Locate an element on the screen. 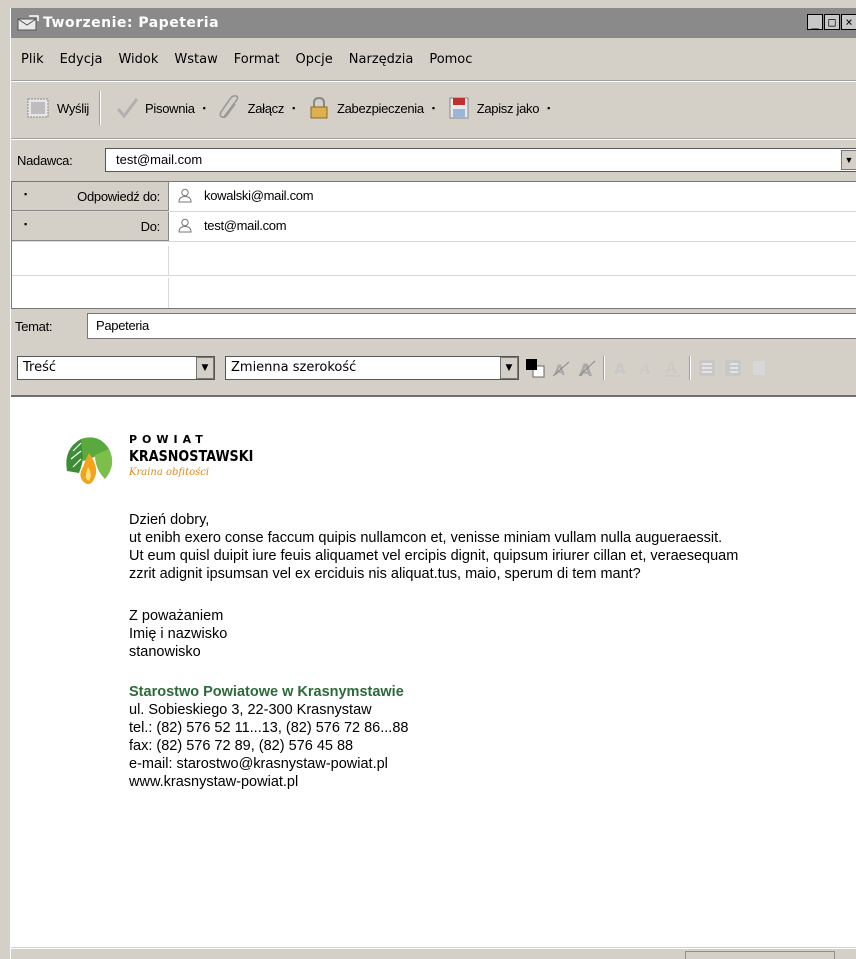 This screenshot has height=959, width=856. recipient-type-selector: ▪ Do: is located at coordinates (90, 226).